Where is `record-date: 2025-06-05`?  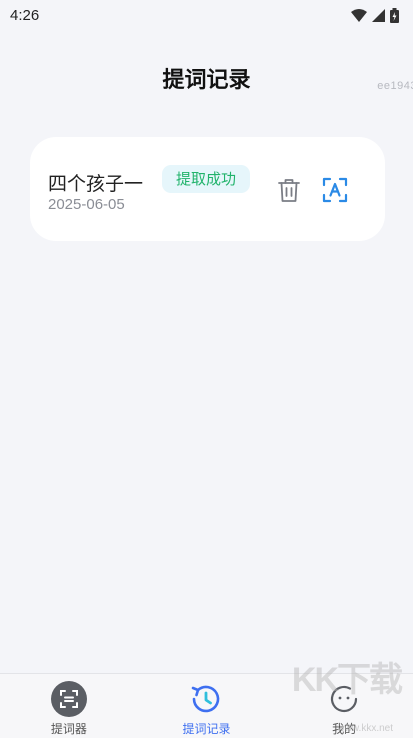
record-date: 2025-06-05 is located at coordinates (86, 204).